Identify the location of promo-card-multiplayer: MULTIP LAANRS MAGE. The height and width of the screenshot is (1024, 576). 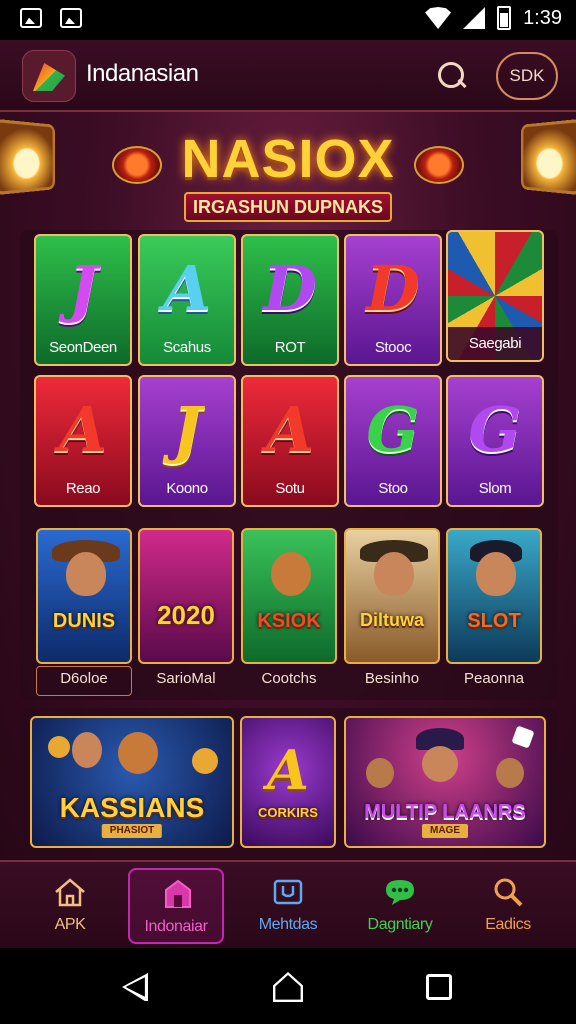
(445, 782).